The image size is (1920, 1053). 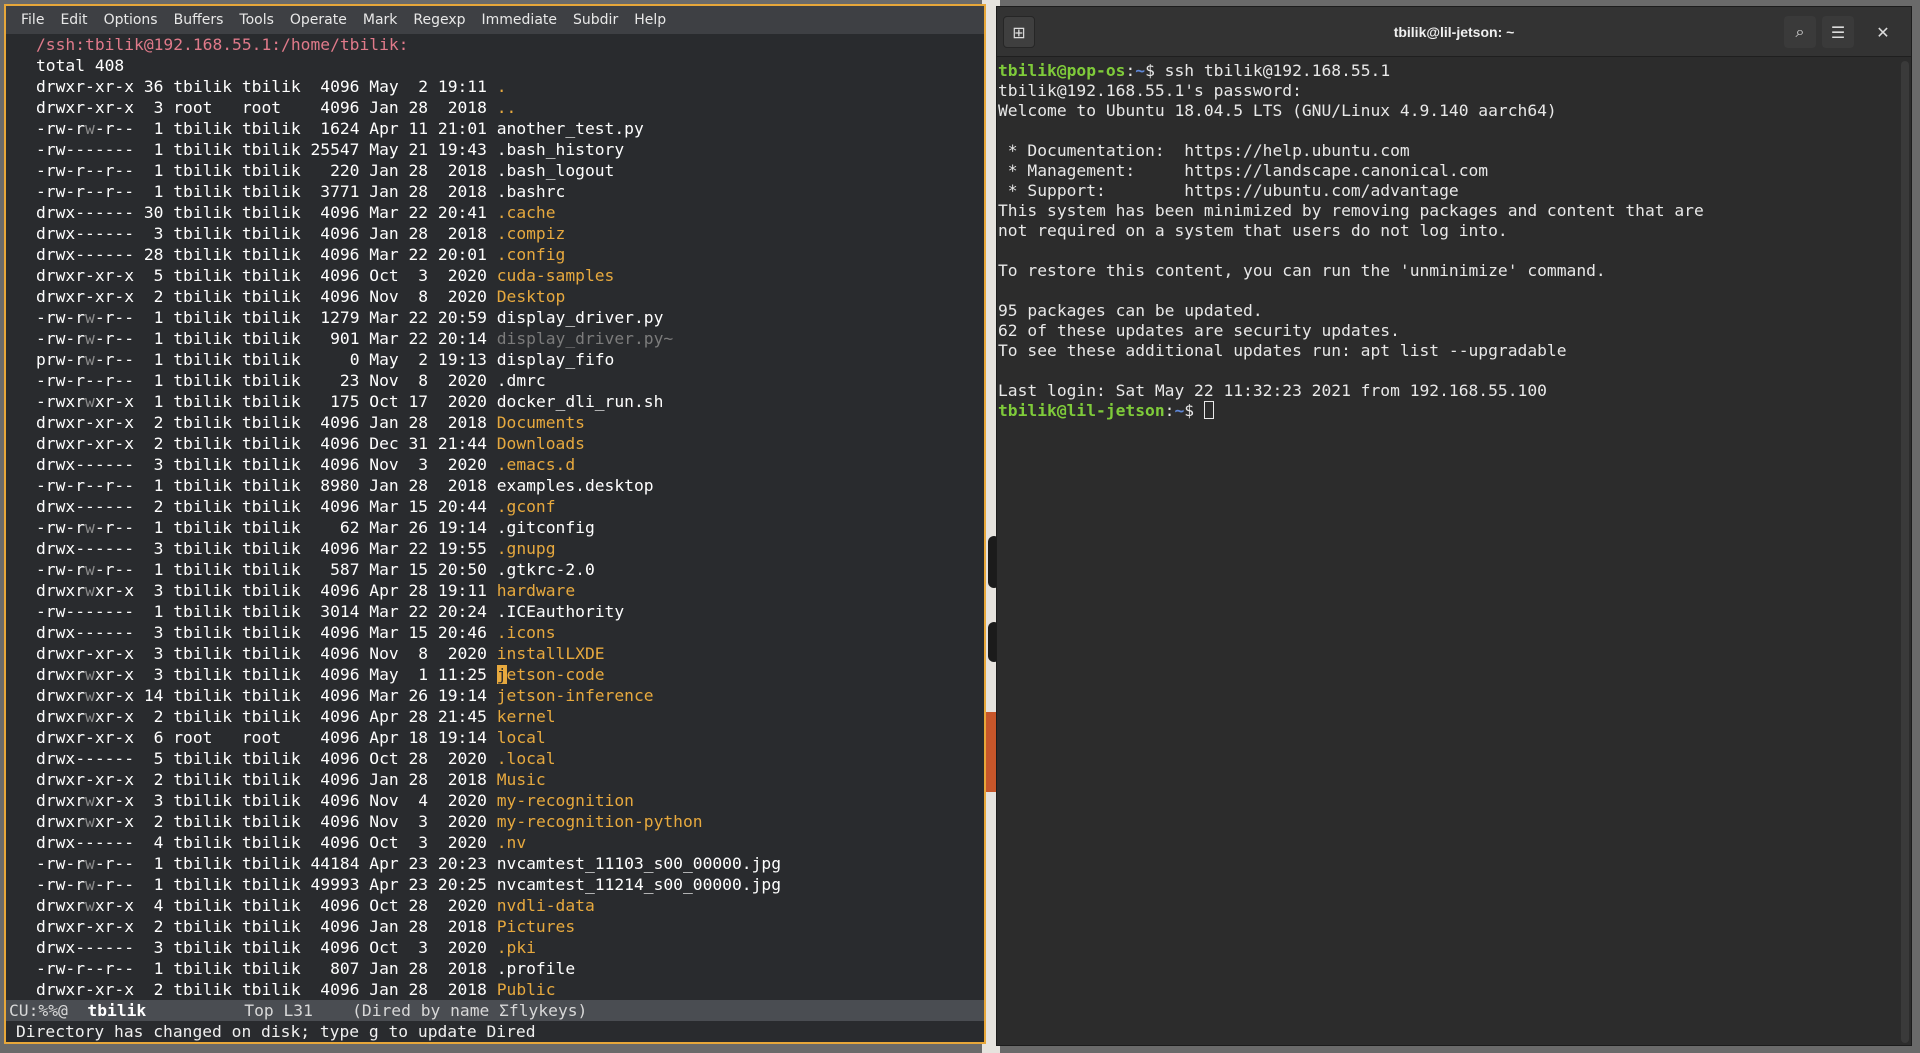 What do you see at coordinates (580, 401) in the screenshot?
I see `file-name: docker_dli_run.sh` at bounding box center [580, 401].